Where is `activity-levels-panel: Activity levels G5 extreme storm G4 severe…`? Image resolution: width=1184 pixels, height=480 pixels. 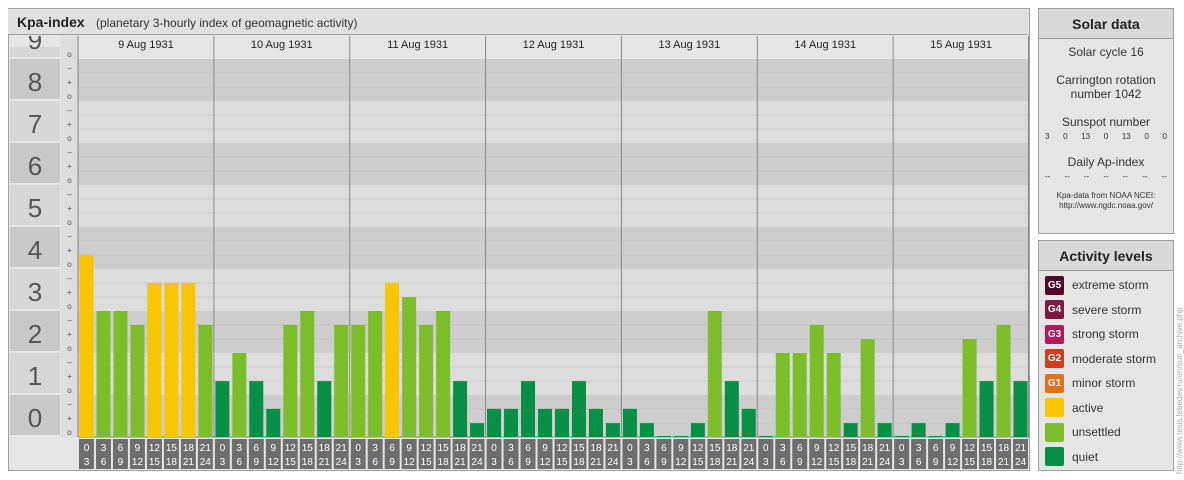 activity-levels-panel: Activity levels G5 extreme storm G4 severe… is located at coordinates (1106, 355).